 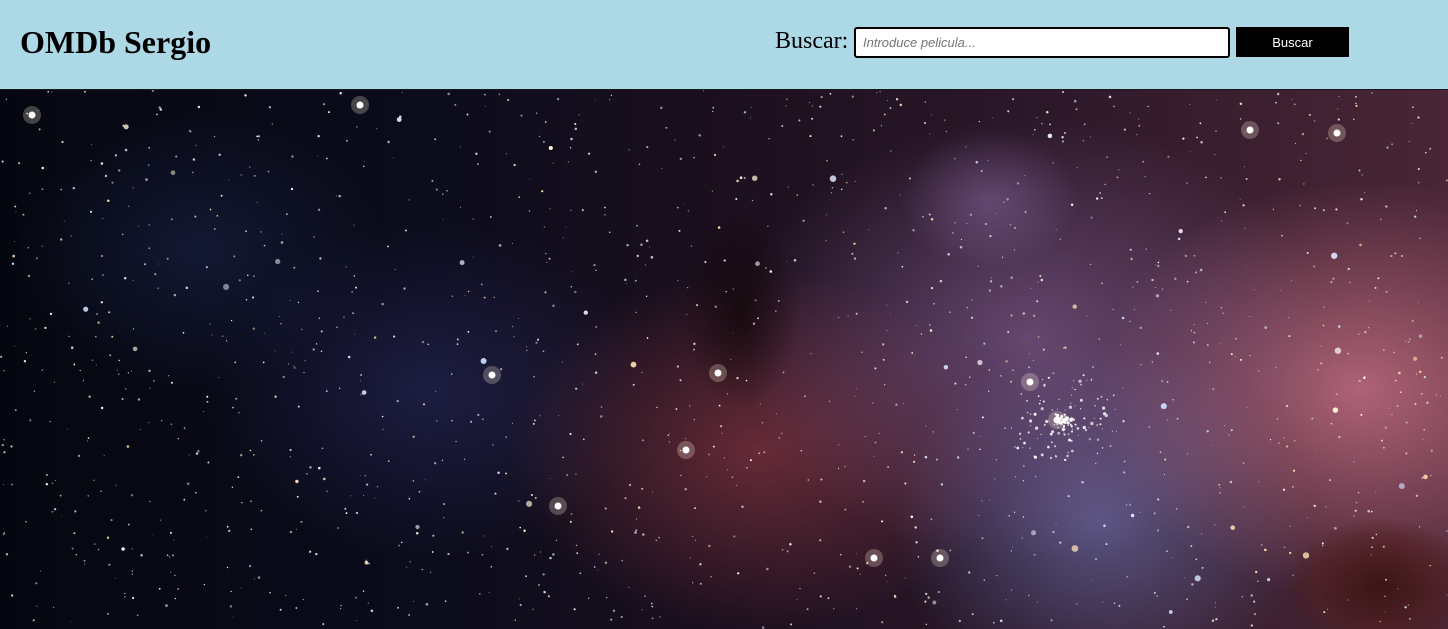 What do you see at coordinates (1250, 130) in the screenshot?
I see `bright-star` at bounding box center [1250, 130].